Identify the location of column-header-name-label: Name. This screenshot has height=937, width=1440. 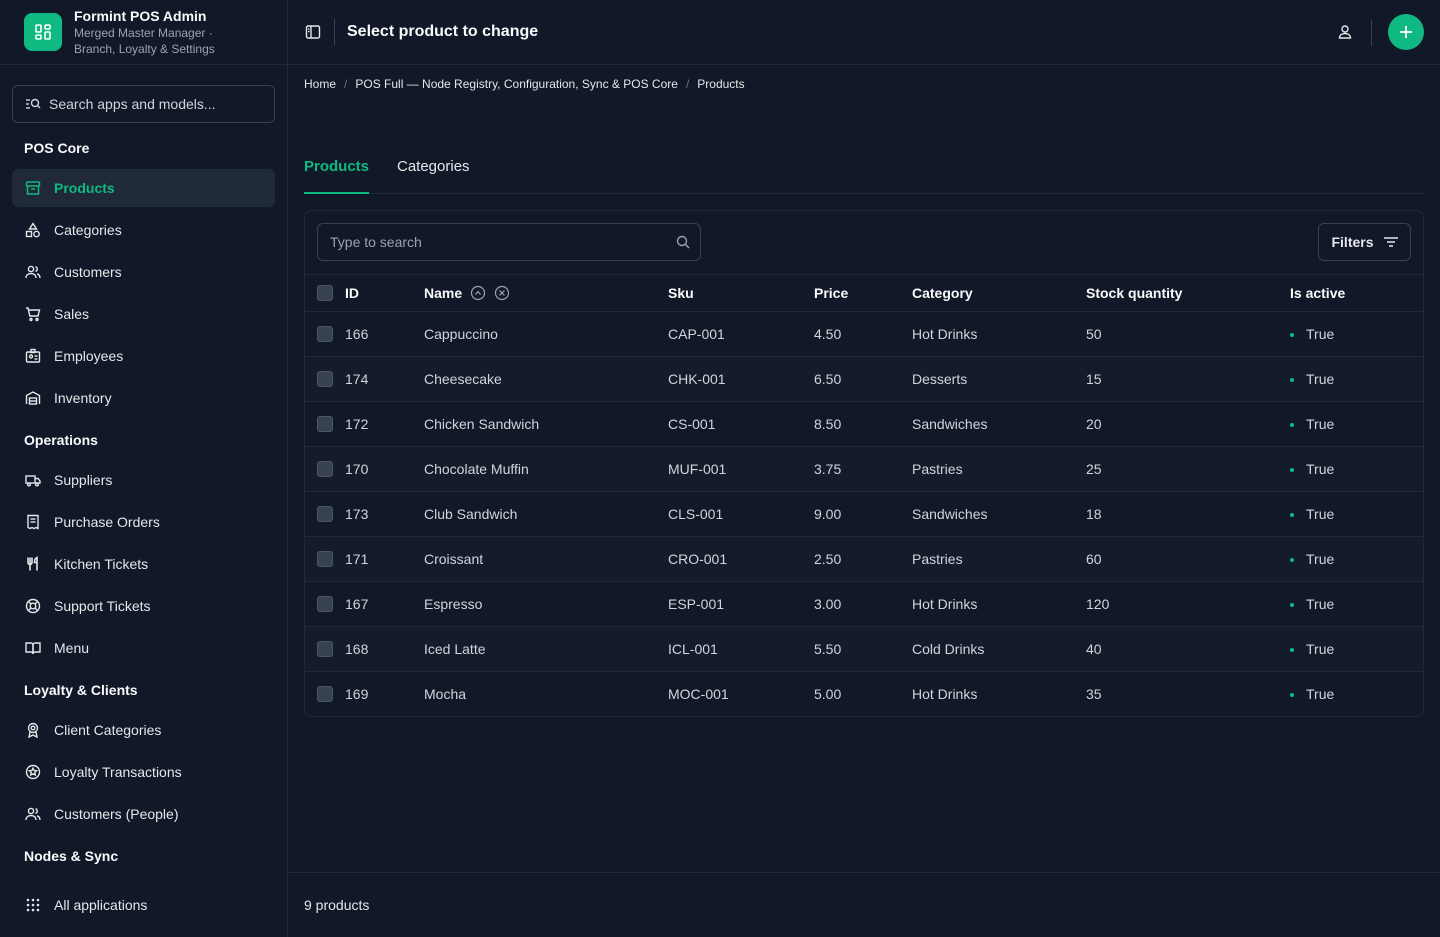
(443, 293).